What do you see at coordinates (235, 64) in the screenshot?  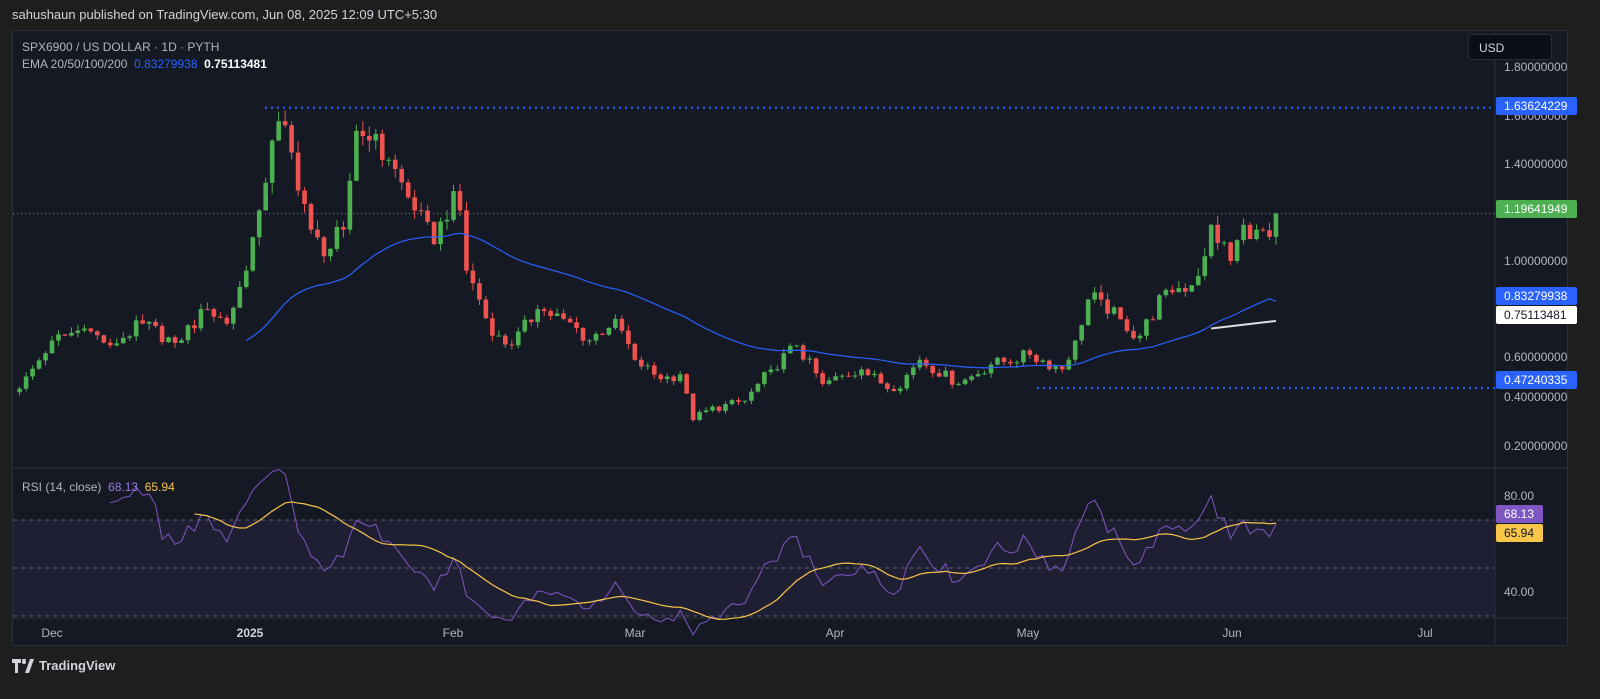 I see `ema200-value: 0.75113481` at bounding box center [235, 64].